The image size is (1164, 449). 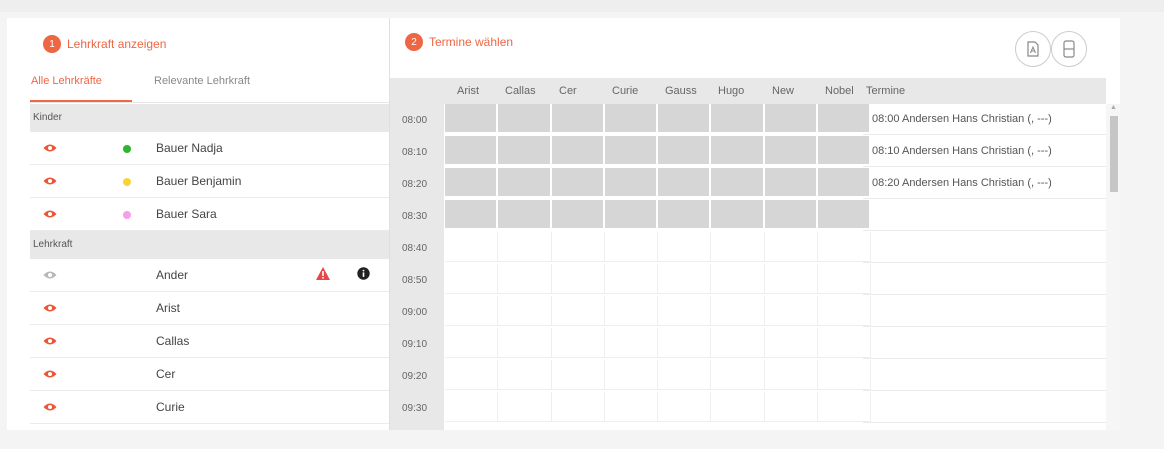 What do you see at coordinates (209, 181) in the screenshot?
I see `child-row: Bauer Benjamin` at bounding box center [209, 181].